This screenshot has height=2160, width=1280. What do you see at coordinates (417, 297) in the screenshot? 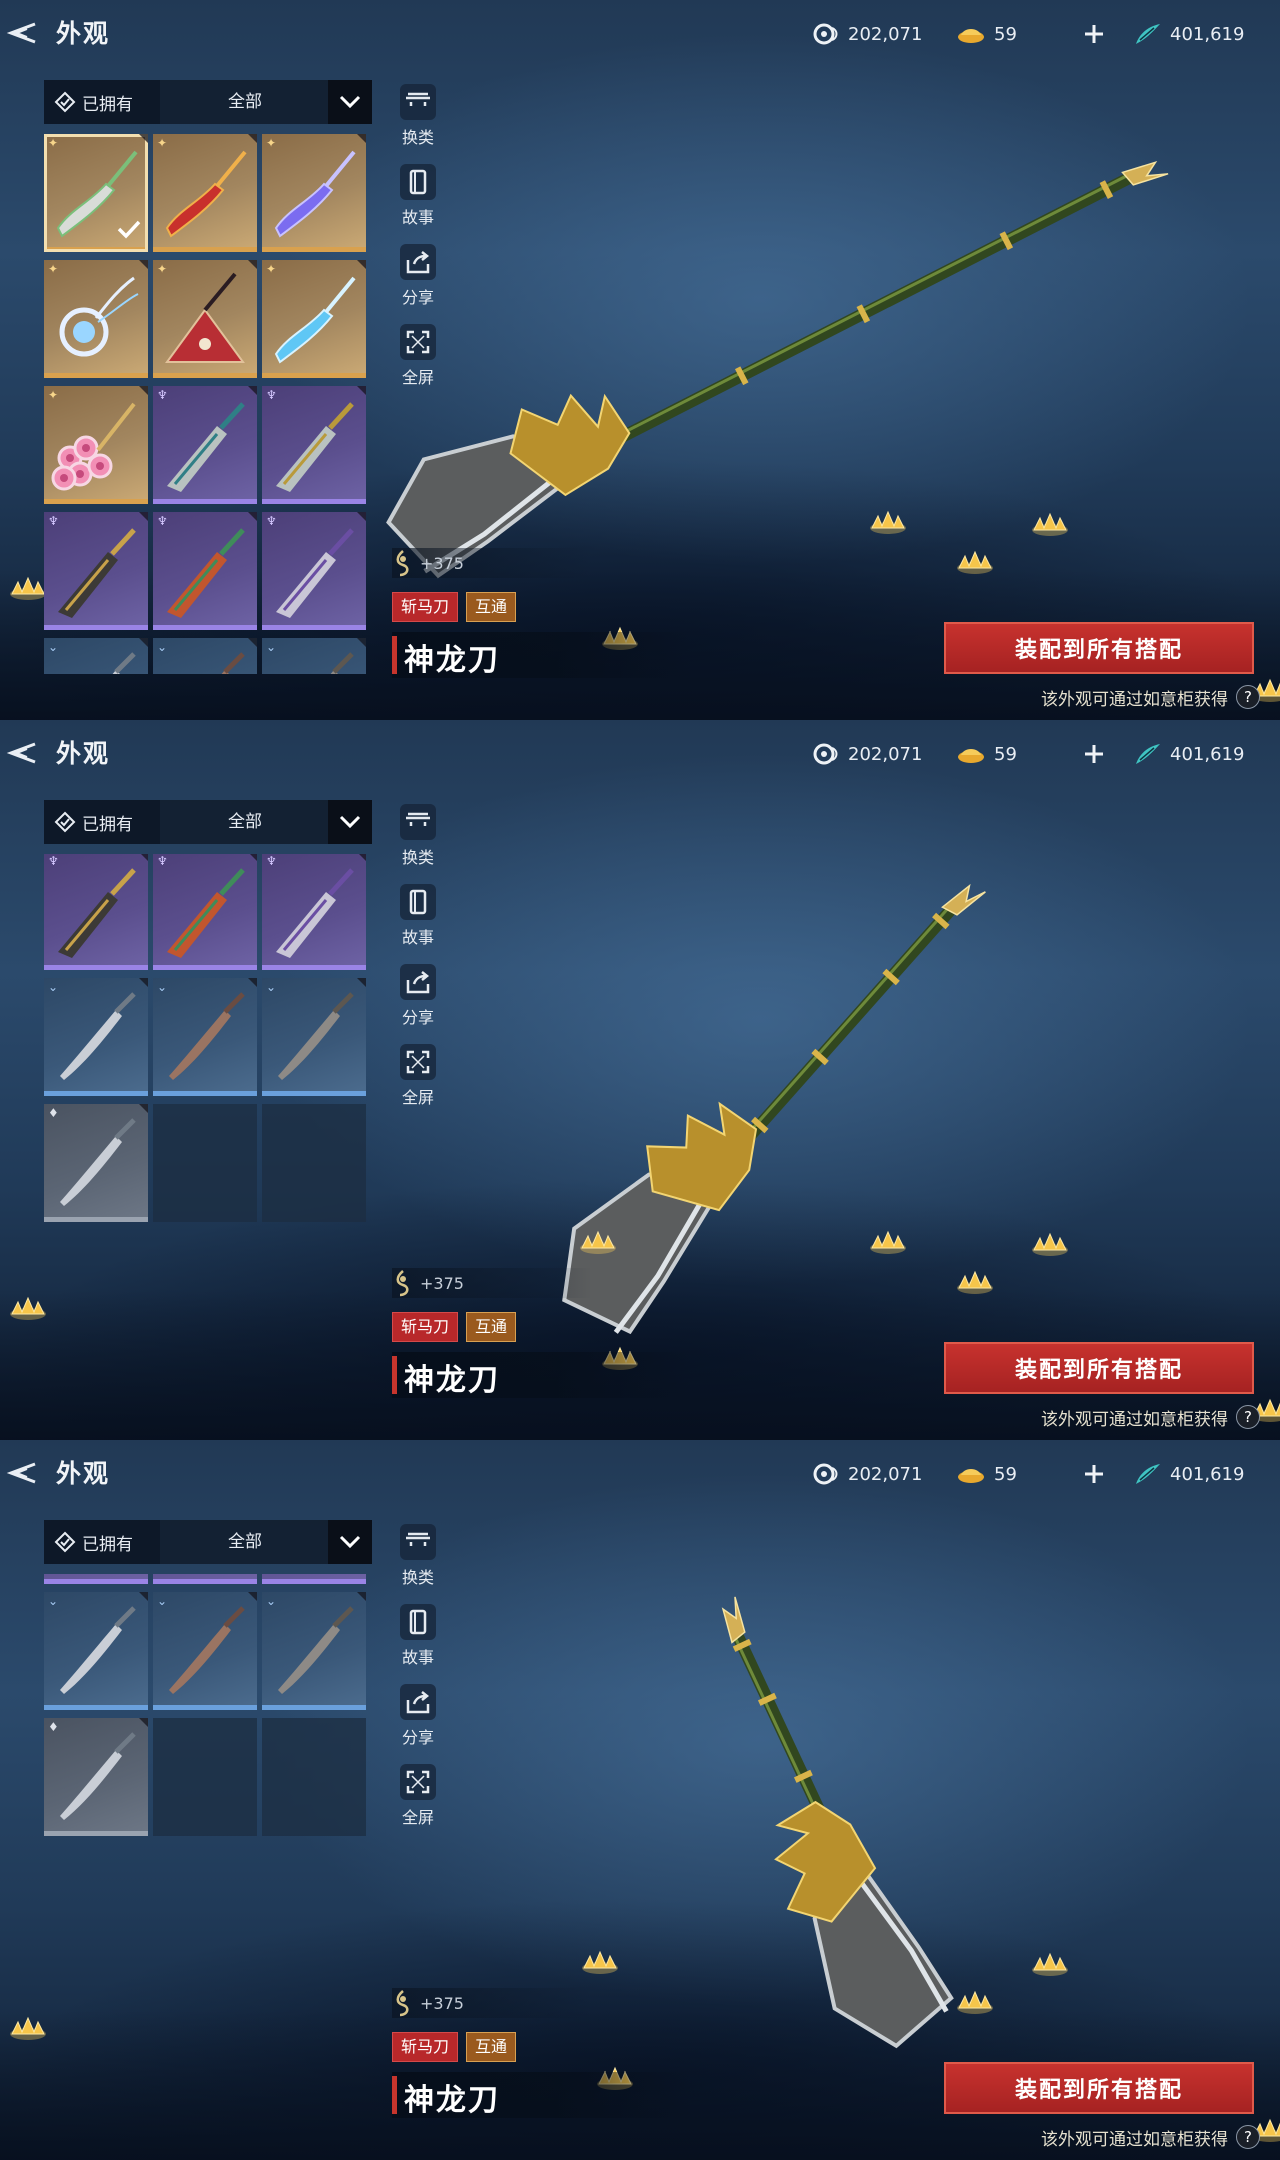
I see `share-button-label: 分享` at bounding box center [417, 297].